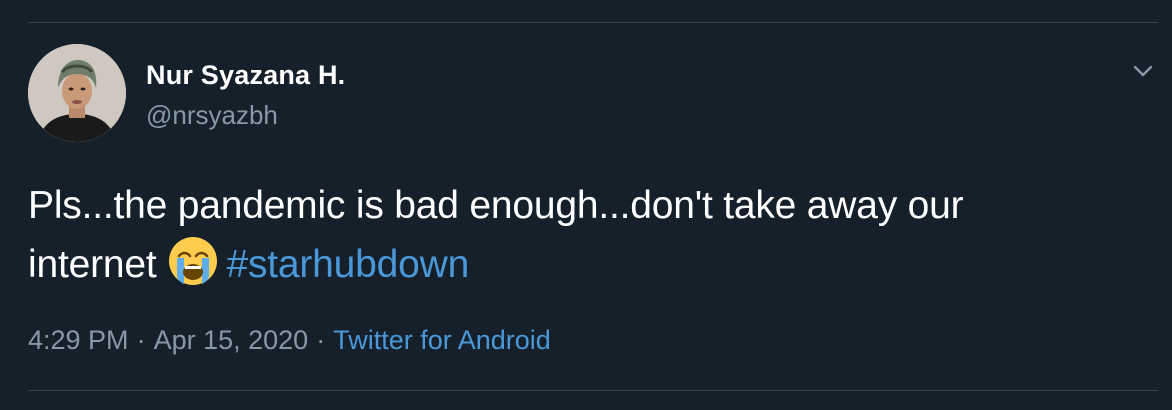  Describe the element at coordinates (593, 22) in the screenshot. I see `top-divider` at that location.